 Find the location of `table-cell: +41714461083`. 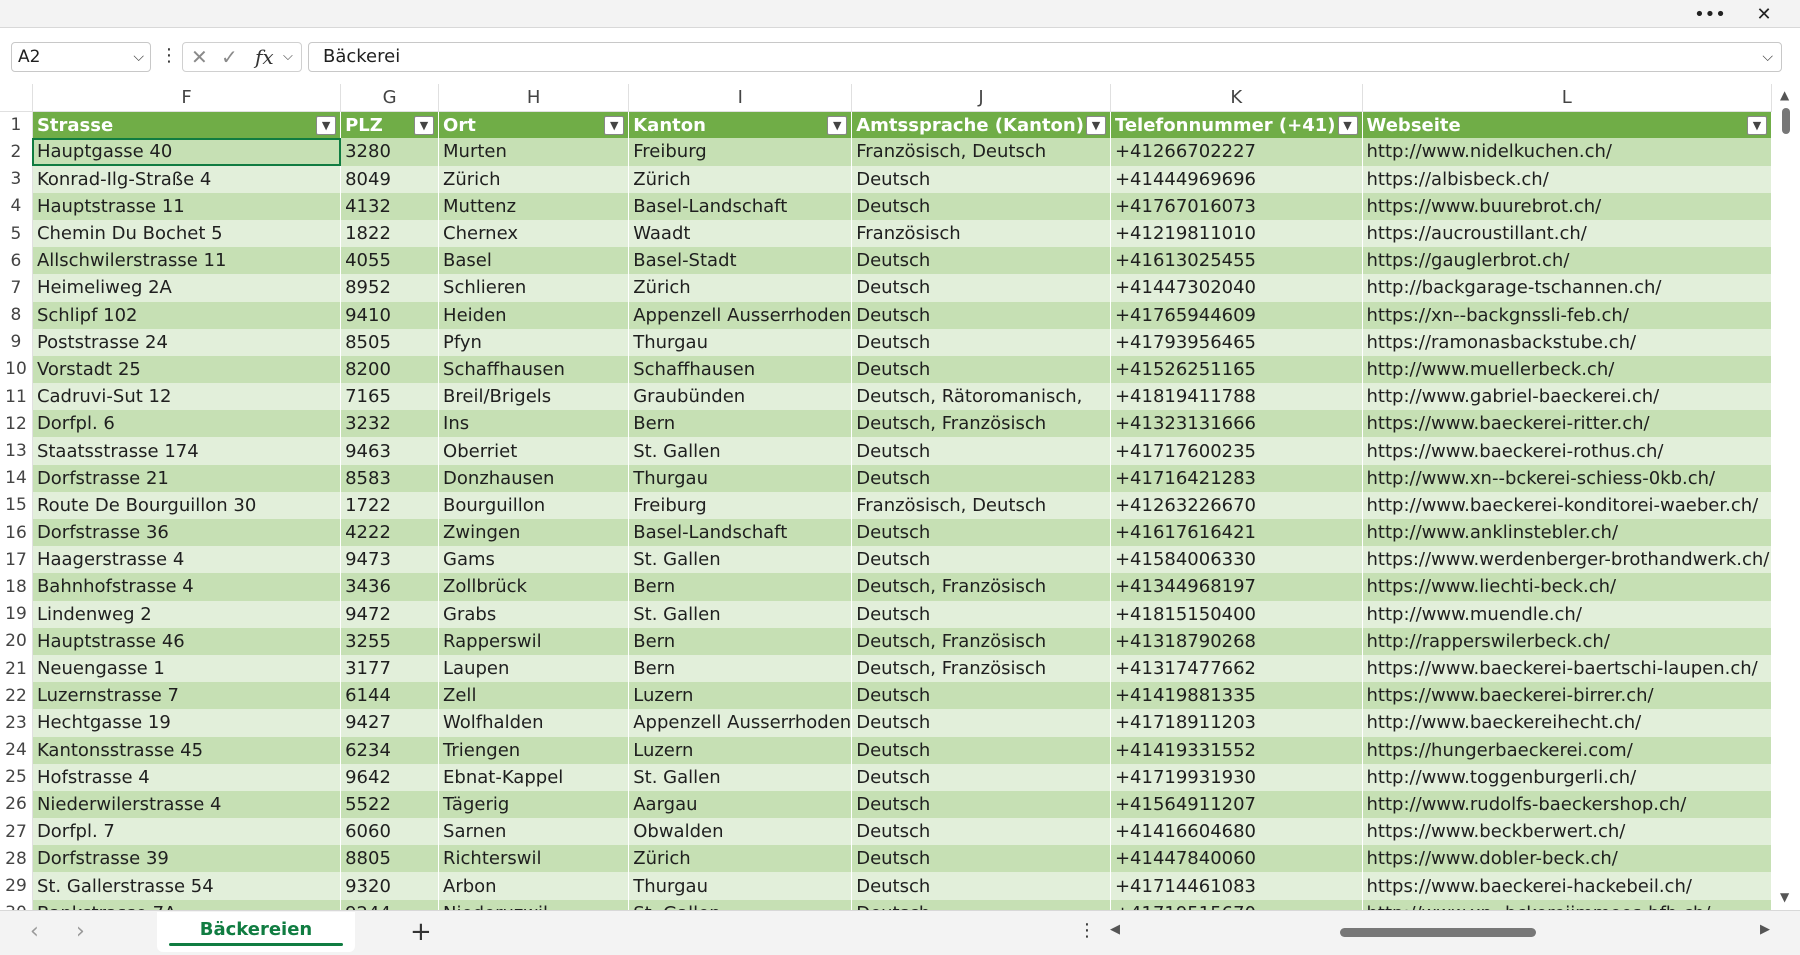

table-cell: +41714461083 is located at coordinates (1236, 886).